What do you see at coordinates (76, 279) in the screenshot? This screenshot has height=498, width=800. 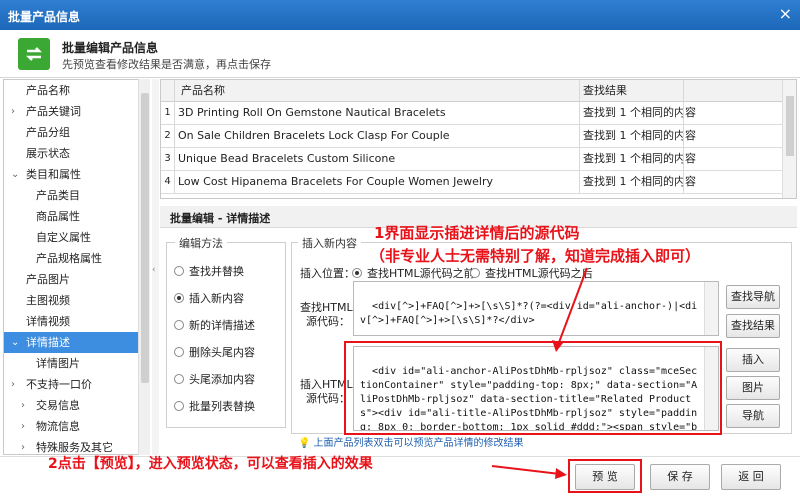 I see `sidebar-item: 产品图片` at bounding box center [76, 279].